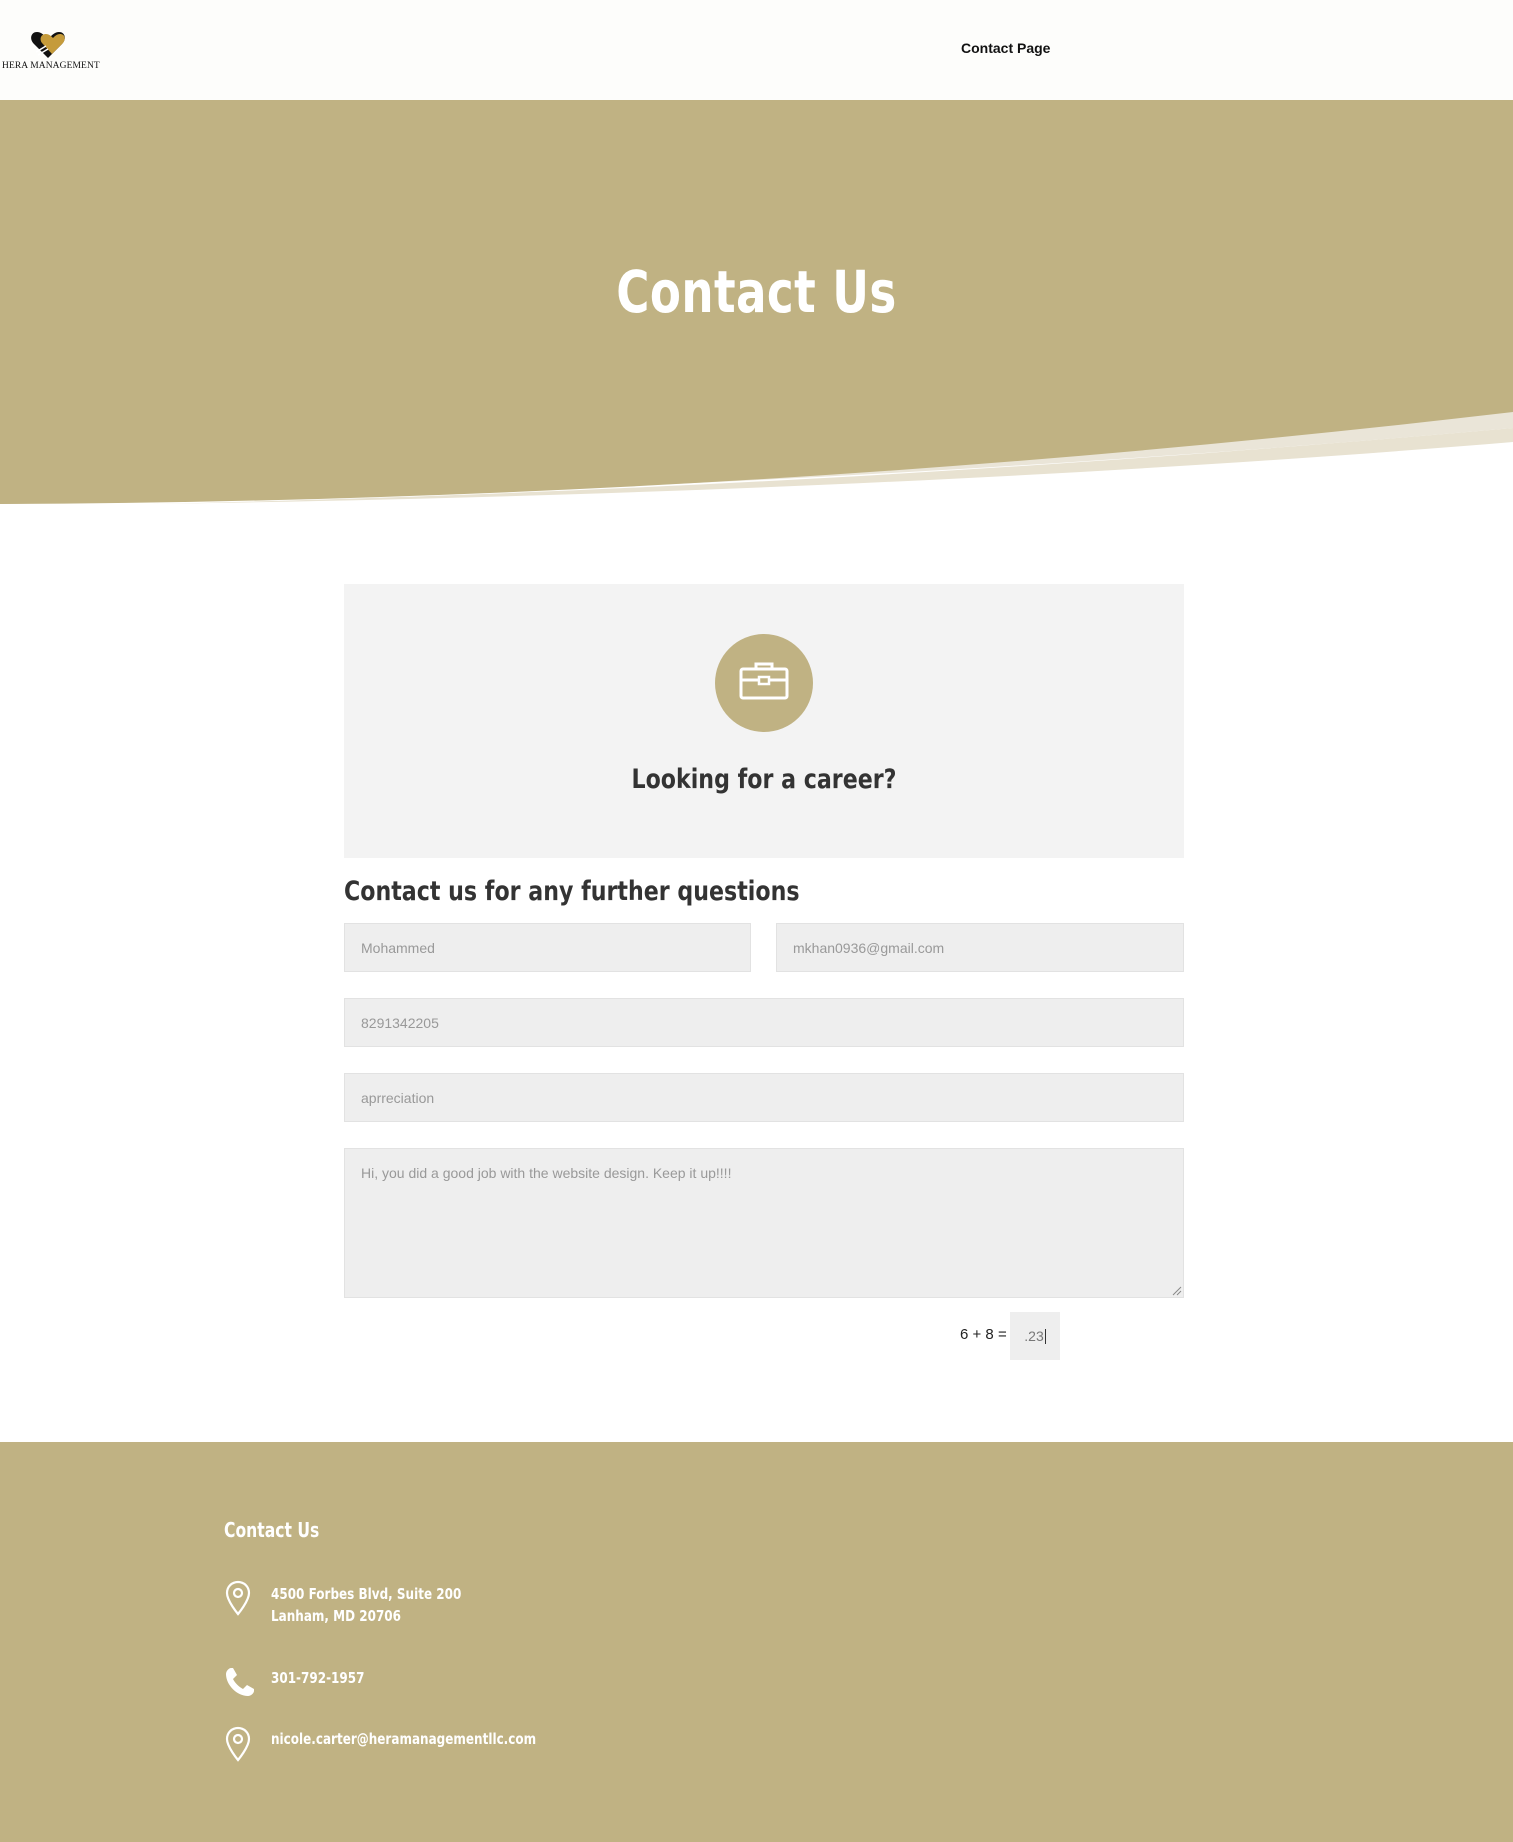  I want to click on captcha-question: 6 + 8 =, so click(983, 1334).